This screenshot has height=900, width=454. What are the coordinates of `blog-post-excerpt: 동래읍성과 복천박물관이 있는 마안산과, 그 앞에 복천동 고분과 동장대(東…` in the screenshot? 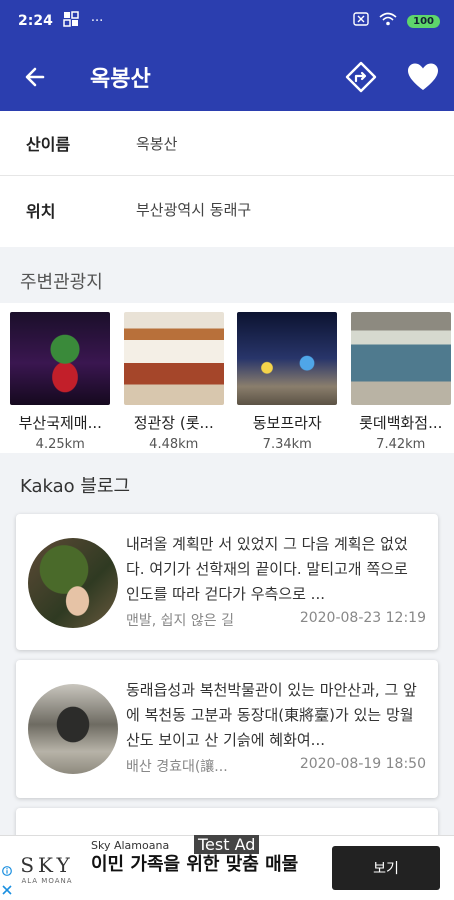 It's located at (271, 715).